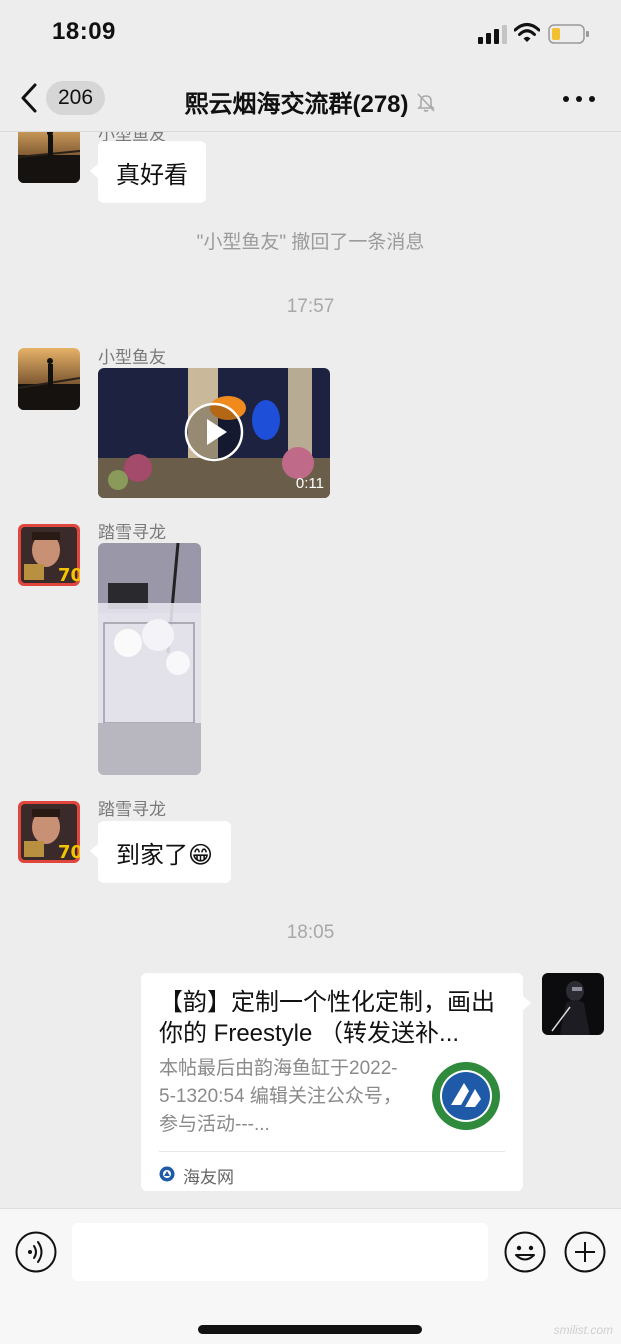  What do you see at coordinates (36, 1252) in the screenshot?
I see `voice-icon` at bounding box center [36, 1252].